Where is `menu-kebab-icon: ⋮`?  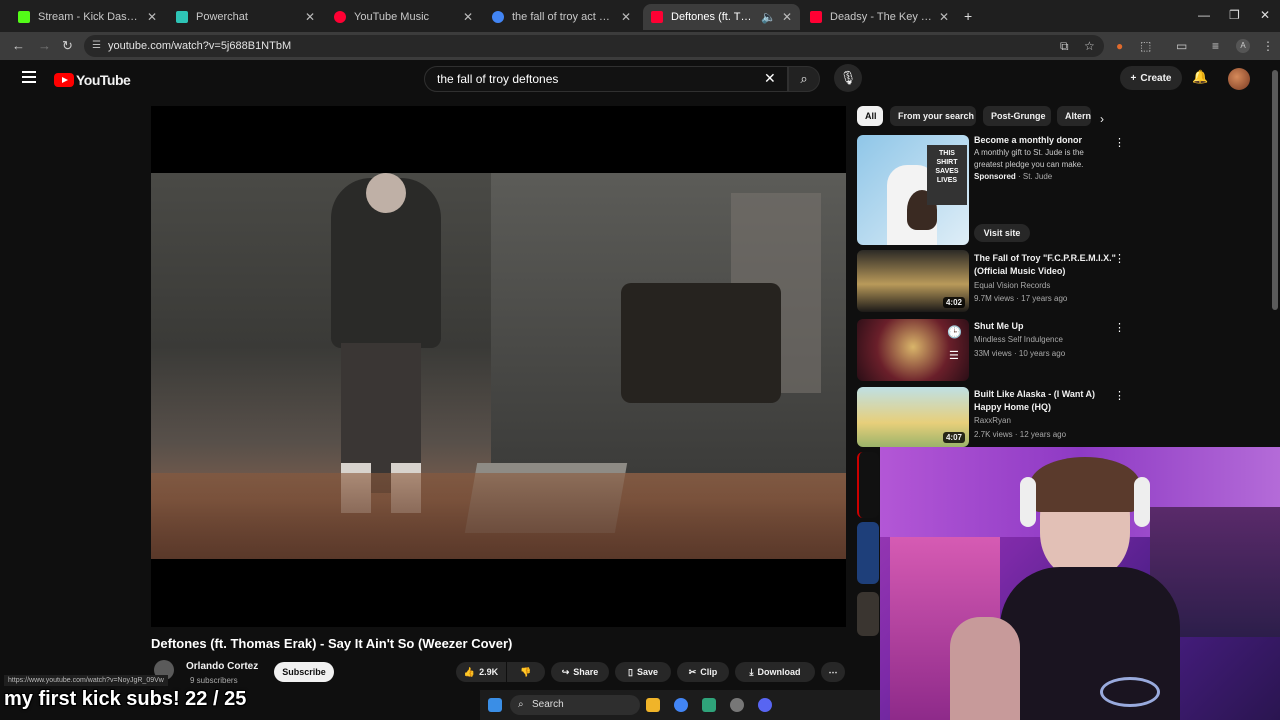 menu-kebab-icon: ⋮ is located at coordinates (1268, 46).